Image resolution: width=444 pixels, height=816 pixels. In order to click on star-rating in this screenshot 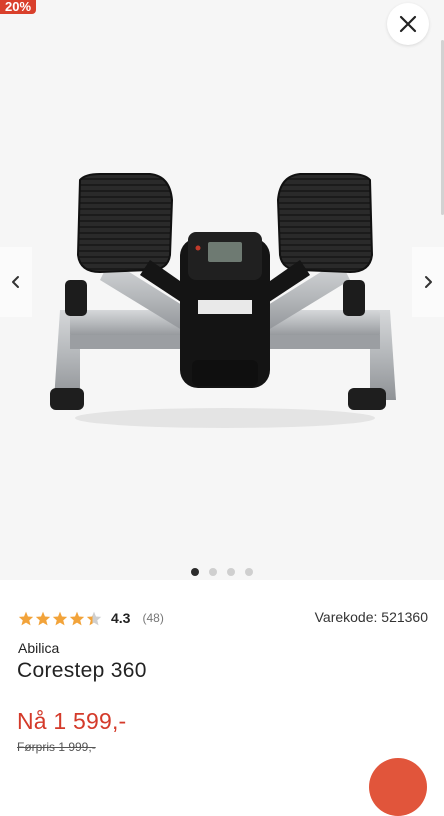, I will do `click(60, 618)`.